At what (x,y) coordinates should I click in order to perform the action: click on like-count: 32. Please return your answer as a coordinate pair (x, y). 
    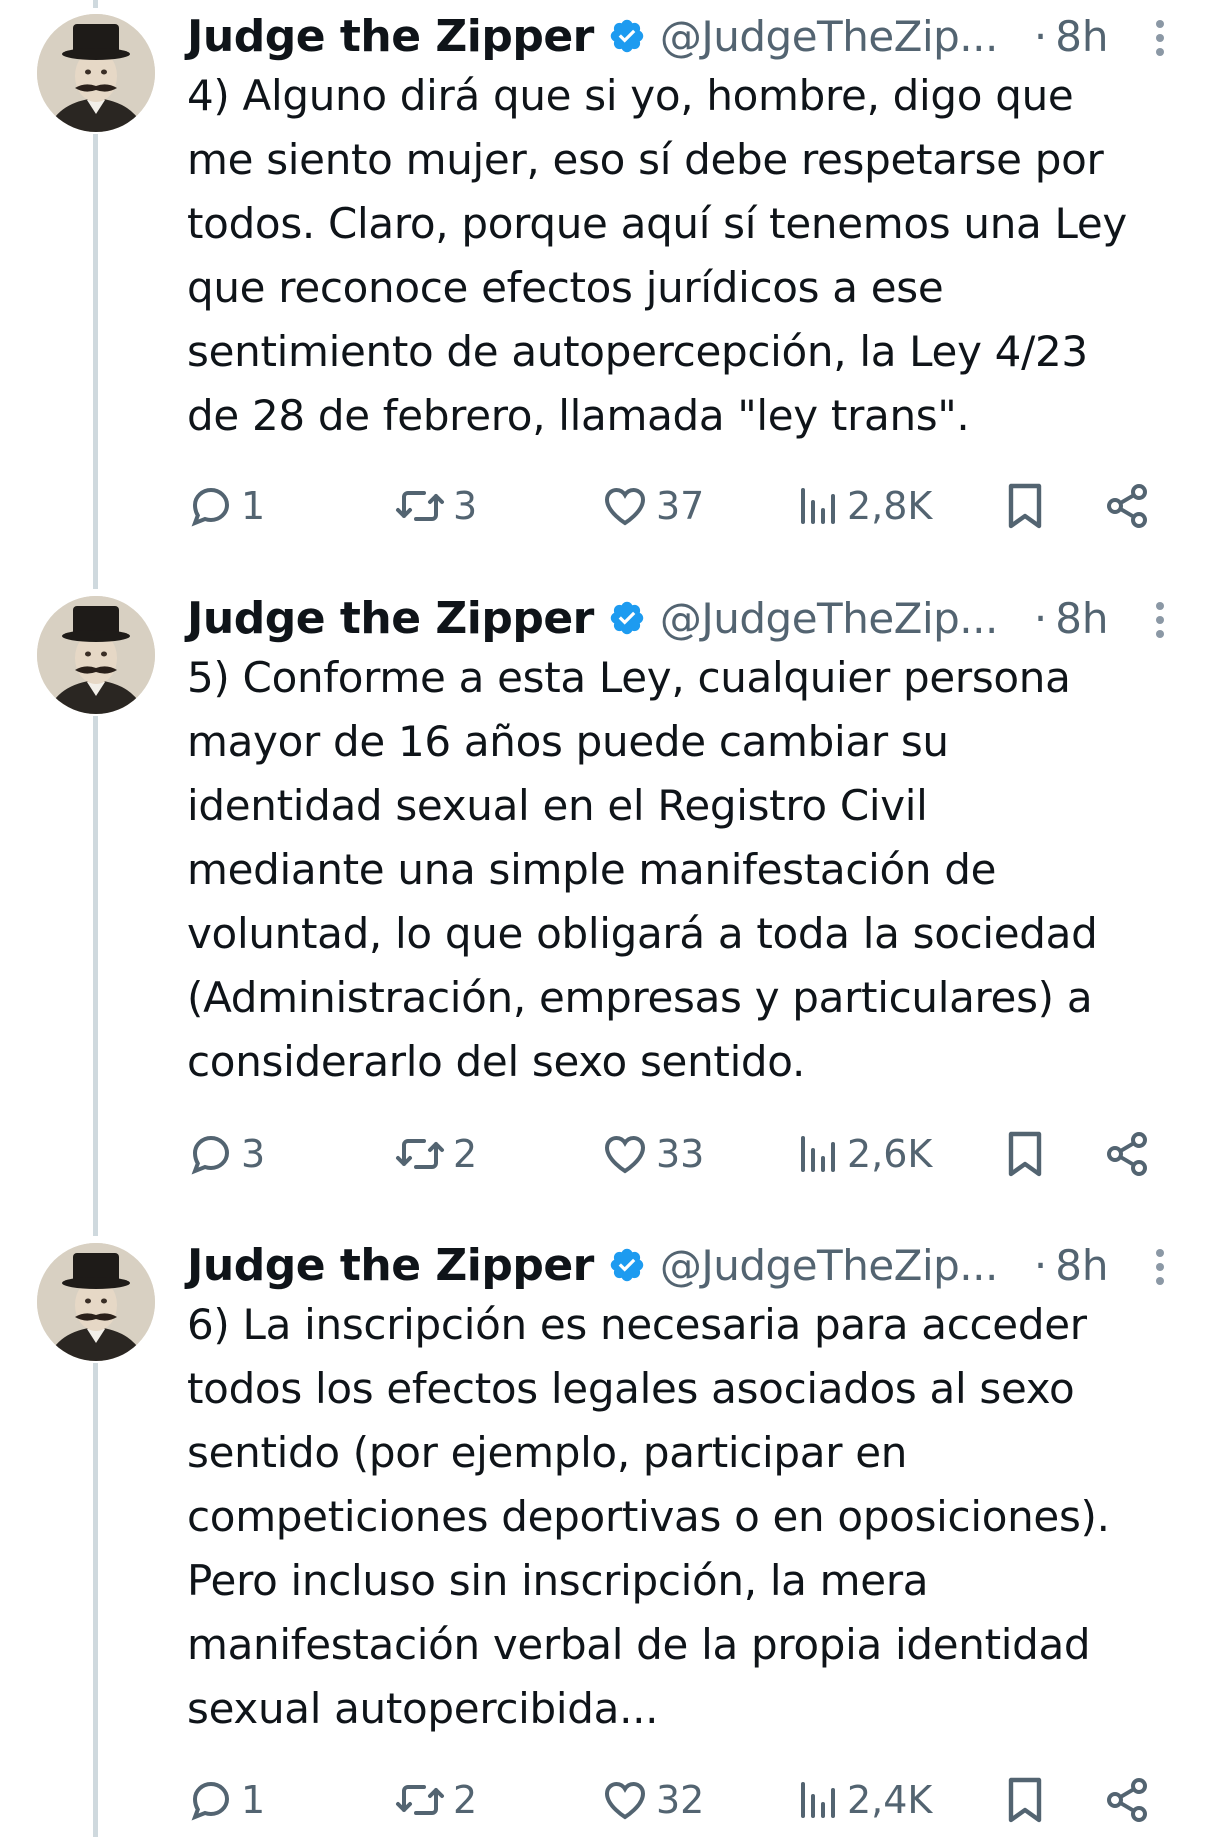
    Looking at the image, I should click on (680, 1800).